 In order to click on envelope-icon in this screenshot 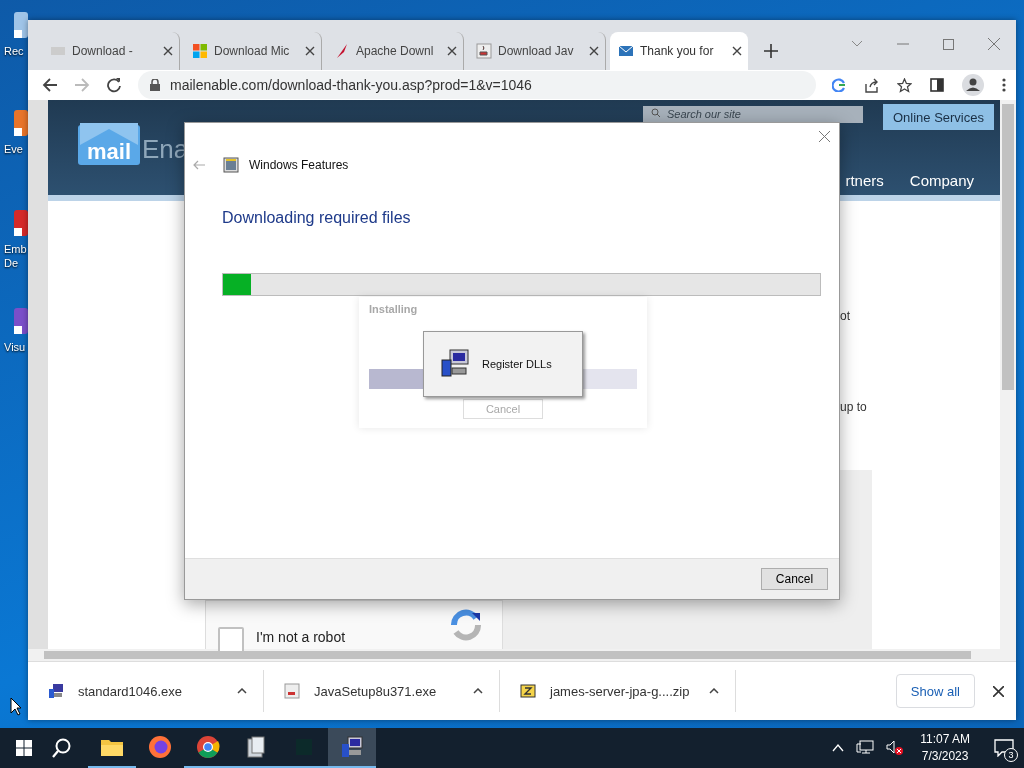, I will do `click(626, 51)`.